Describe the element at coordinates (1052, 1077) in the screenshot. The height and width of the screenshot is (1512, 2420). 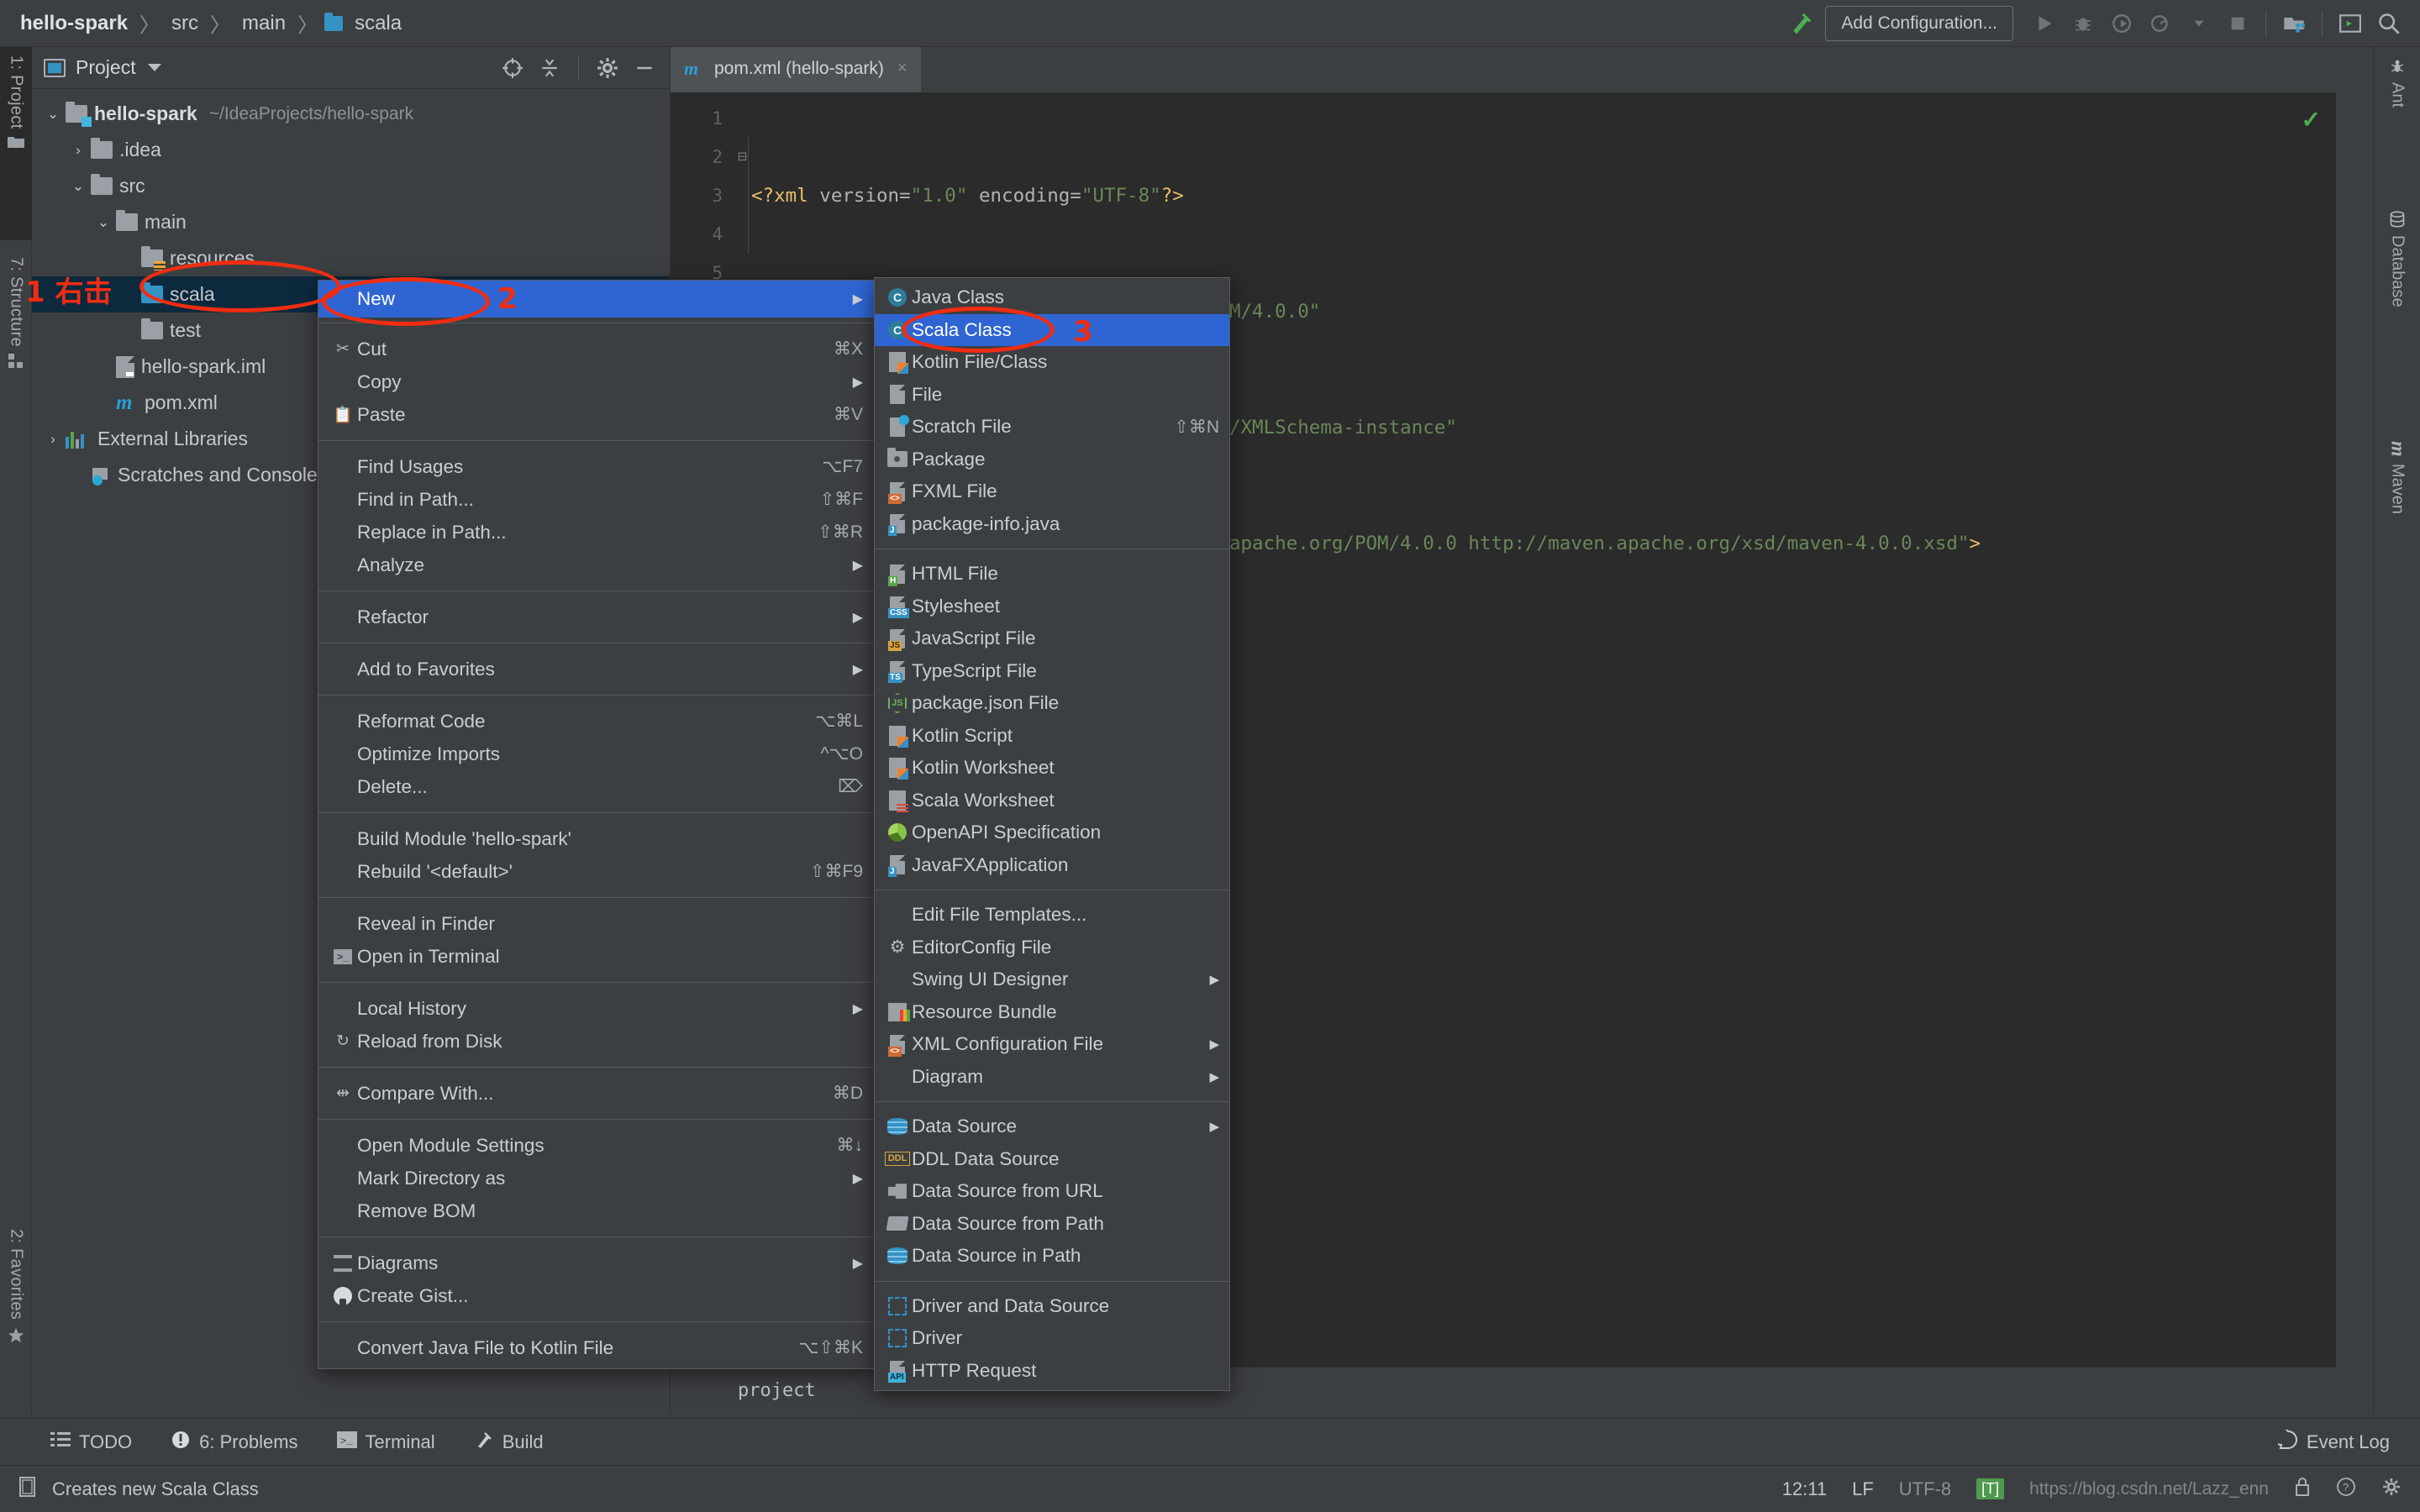
I see `submenu-item-diagram: Diagram ▶` at that location.